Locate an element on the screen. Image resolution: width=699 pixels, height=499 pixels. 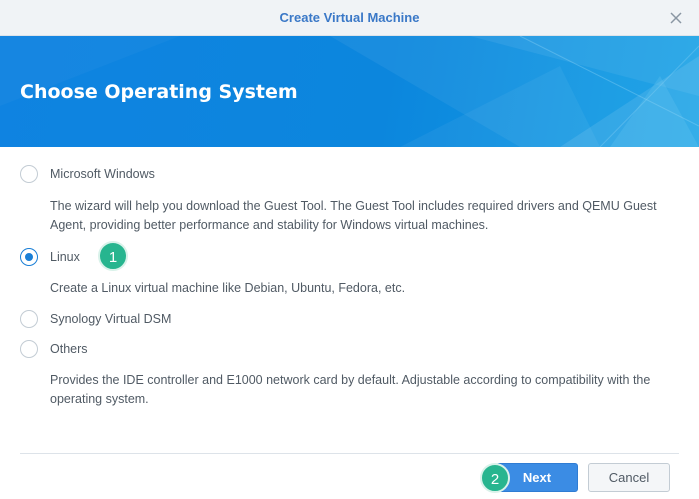
step-marker-badge: 2 is located at coordinates (495, 478).